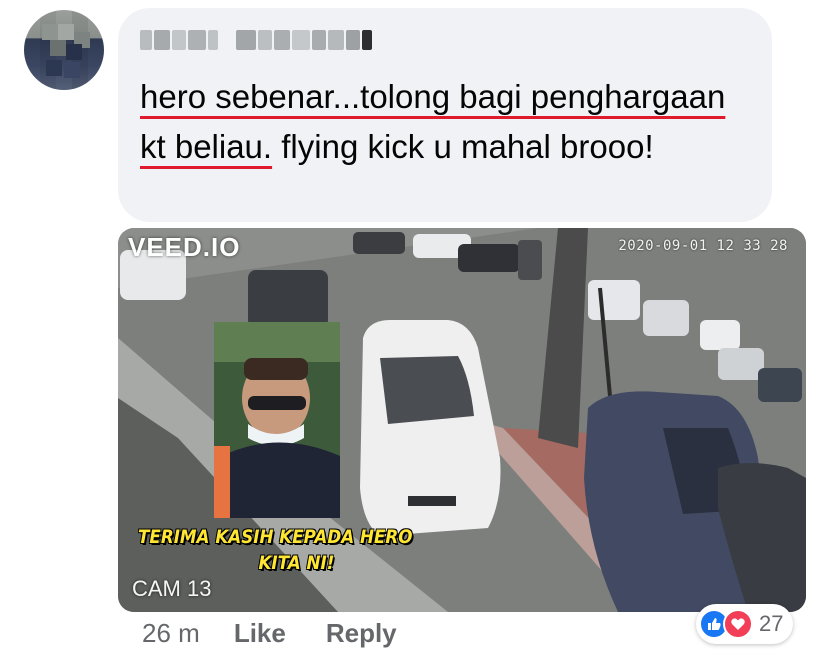  Describe the element at coordinates (275, 537) in the screenshot. I see `caption-line-1: TERIMA KASIH KEPADA HERO` at that location.